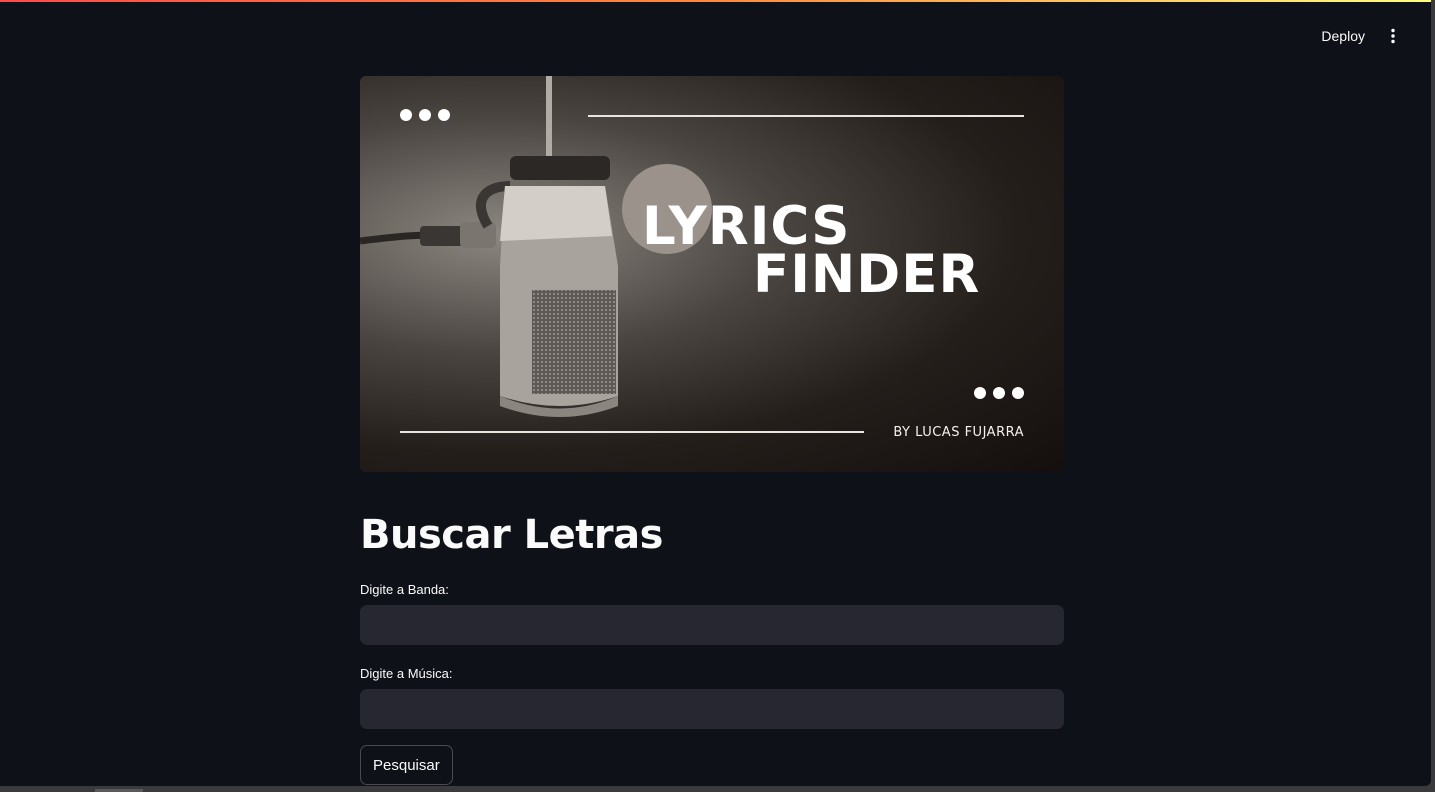 Image resolution: width=1435 pixels, height=792 pixels. What do you see at coordinates (806, 116) in the screenshot?
I see `divider-line-top` at bounding box center [806, 116].